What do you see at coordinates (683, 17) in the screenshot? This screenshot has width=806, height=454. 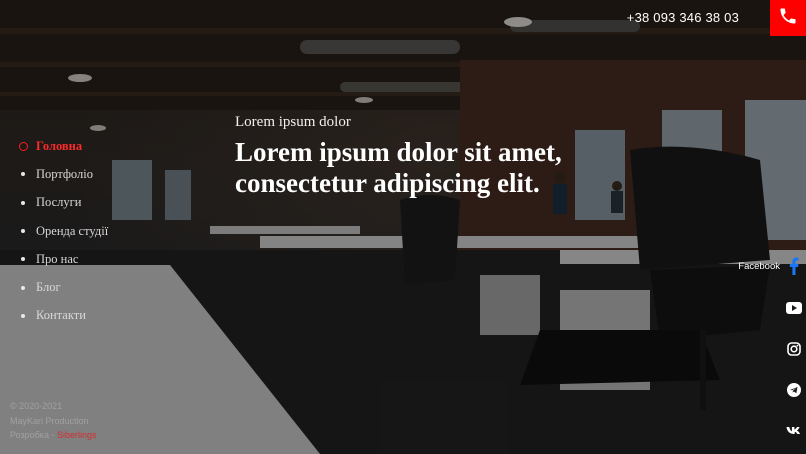 I see `phone-number: +38 093 346 38 03` at bounding box center [683, 17].